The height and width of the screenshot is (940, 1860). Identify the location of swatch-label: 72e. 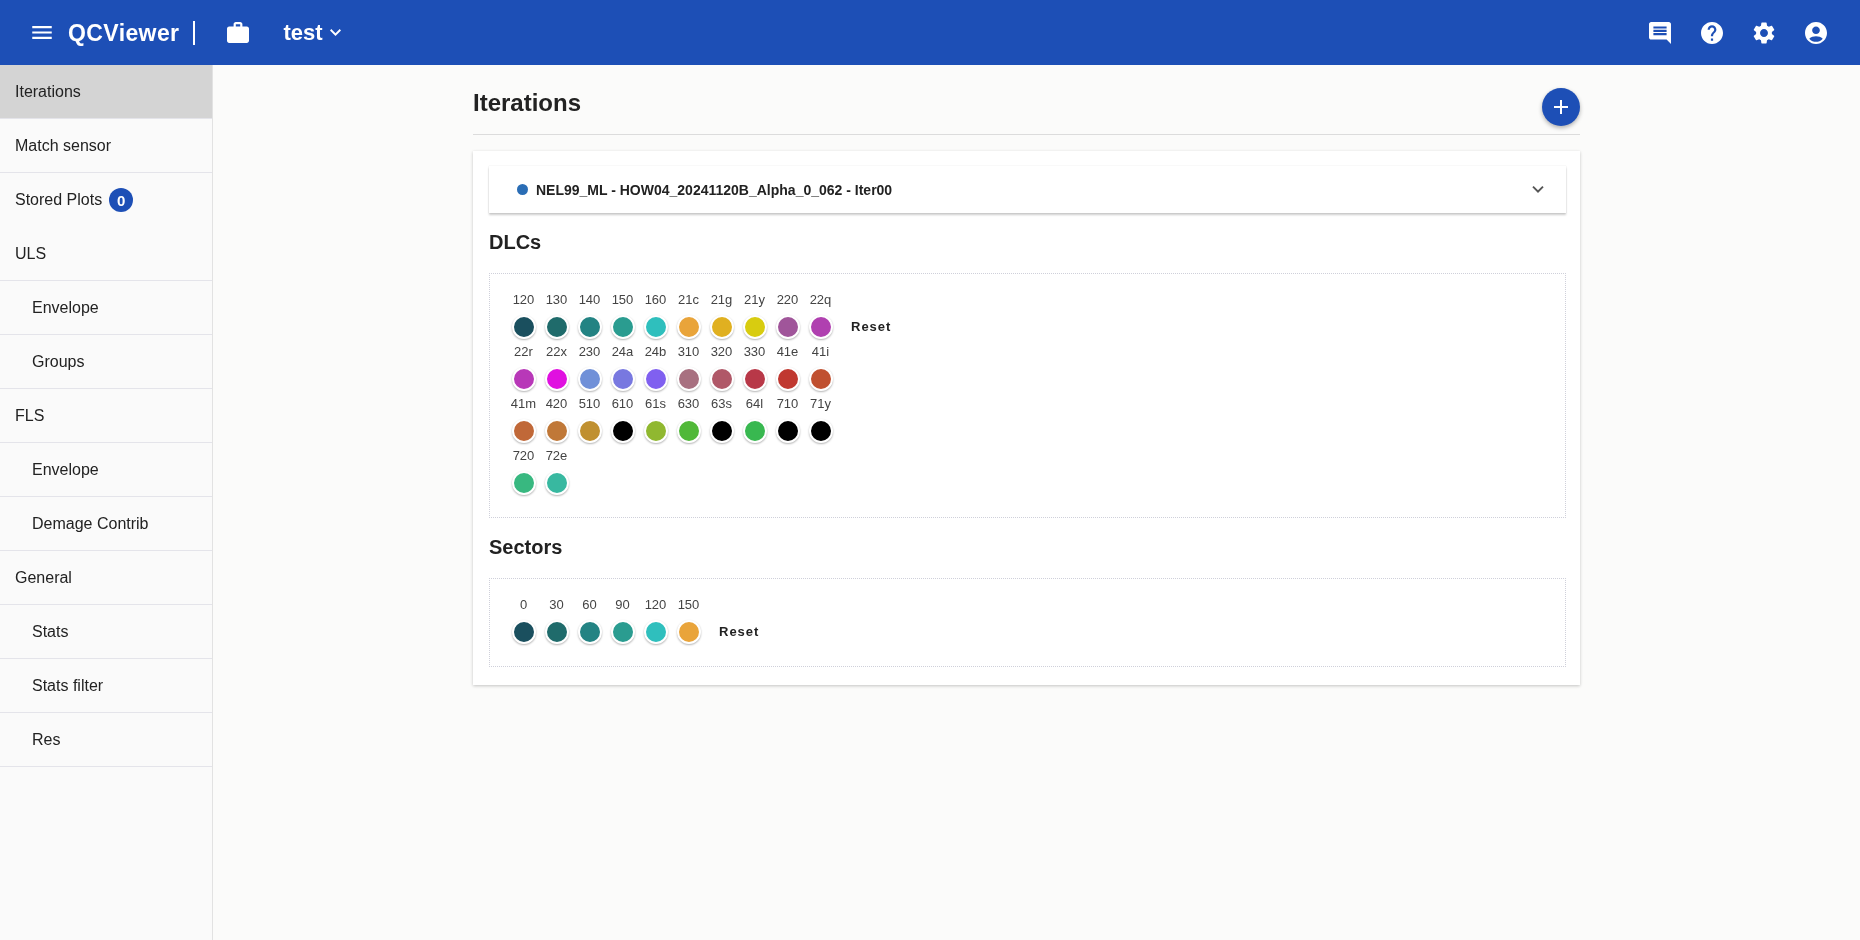
(556, 456).